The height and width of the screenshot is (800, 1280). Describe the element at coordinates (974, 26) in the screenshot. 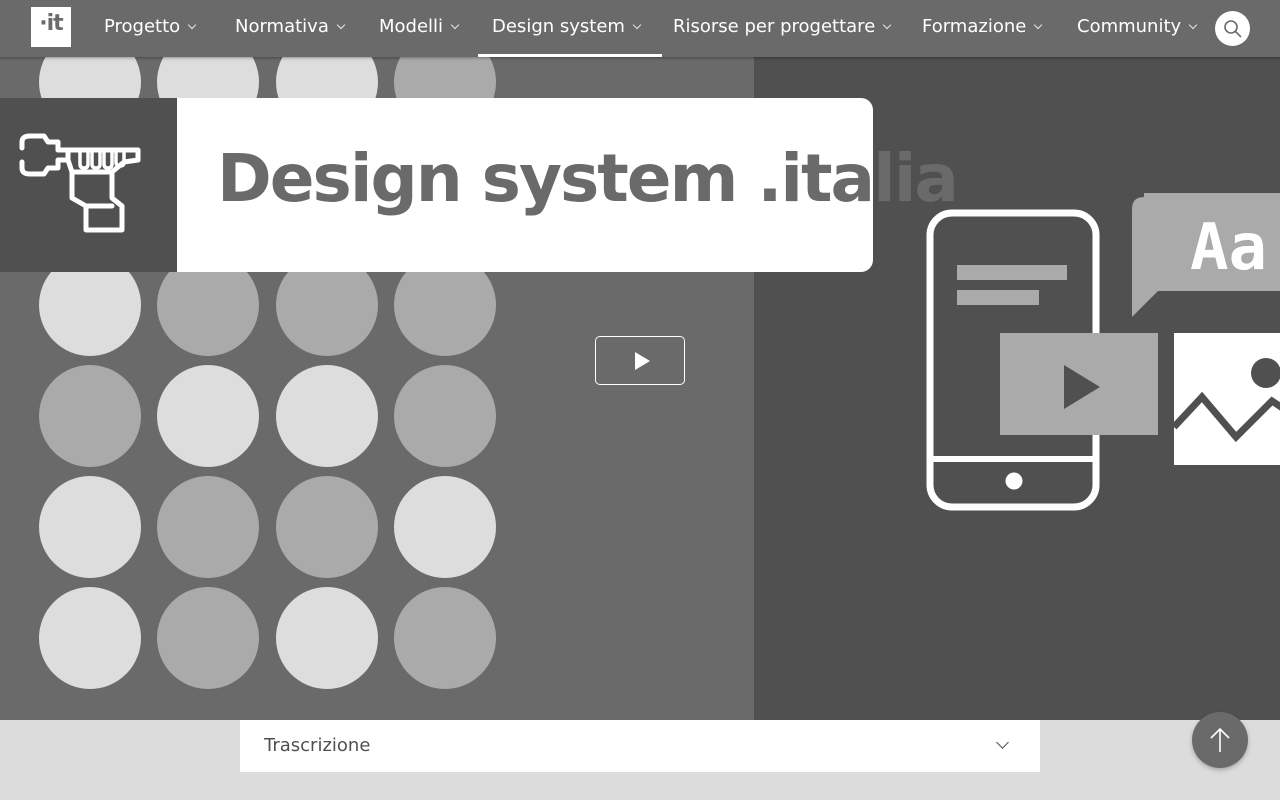

I see `nav-item-label: Formazione` at that location.